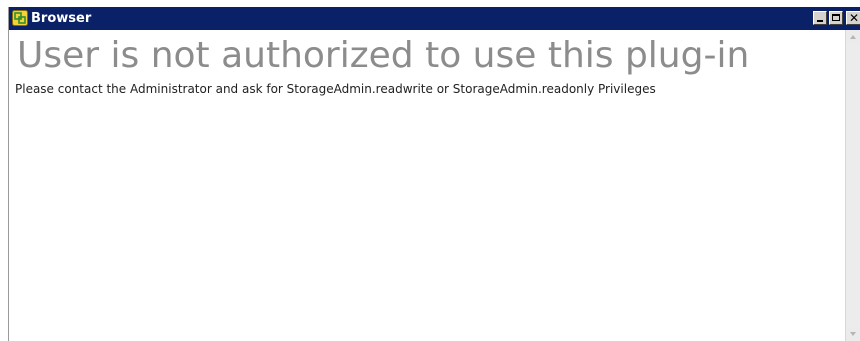 Image resolution: width=860 pixels, height=341 pixels. I want to click on scroll-up-arrow-icon, so click(853, 37).